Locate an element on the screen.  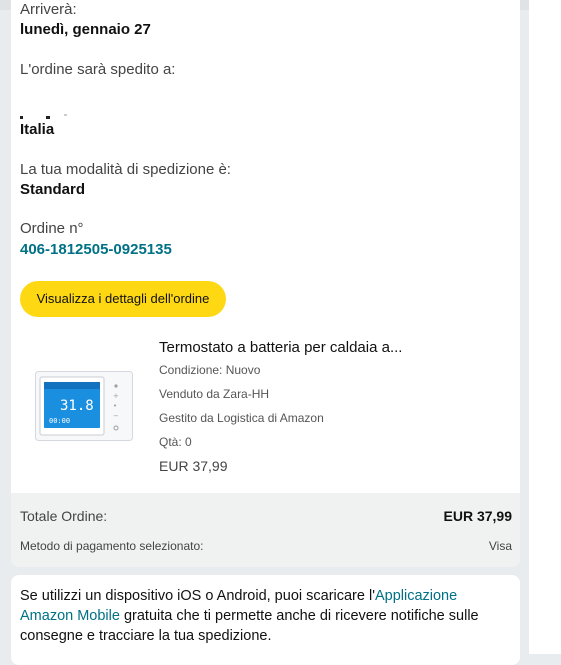
product-quantity: Qtà: 0 is located at coordinates (175, 442).